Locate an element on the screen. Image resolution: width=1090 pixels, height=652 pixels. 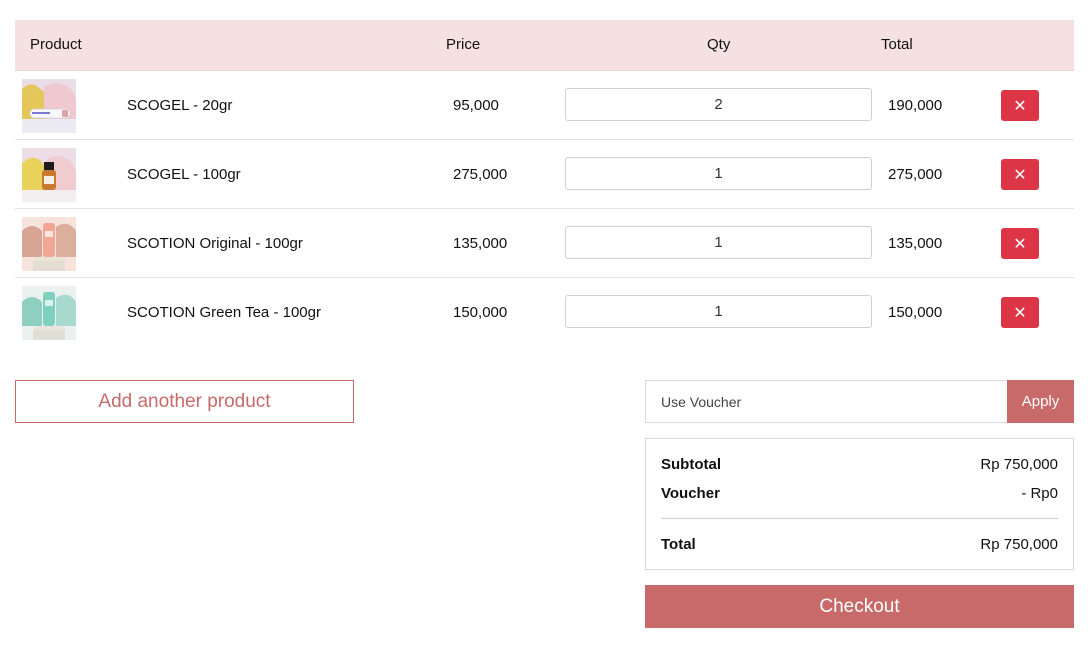
voucher-label: Voucher is located at coordinates (690, 493).